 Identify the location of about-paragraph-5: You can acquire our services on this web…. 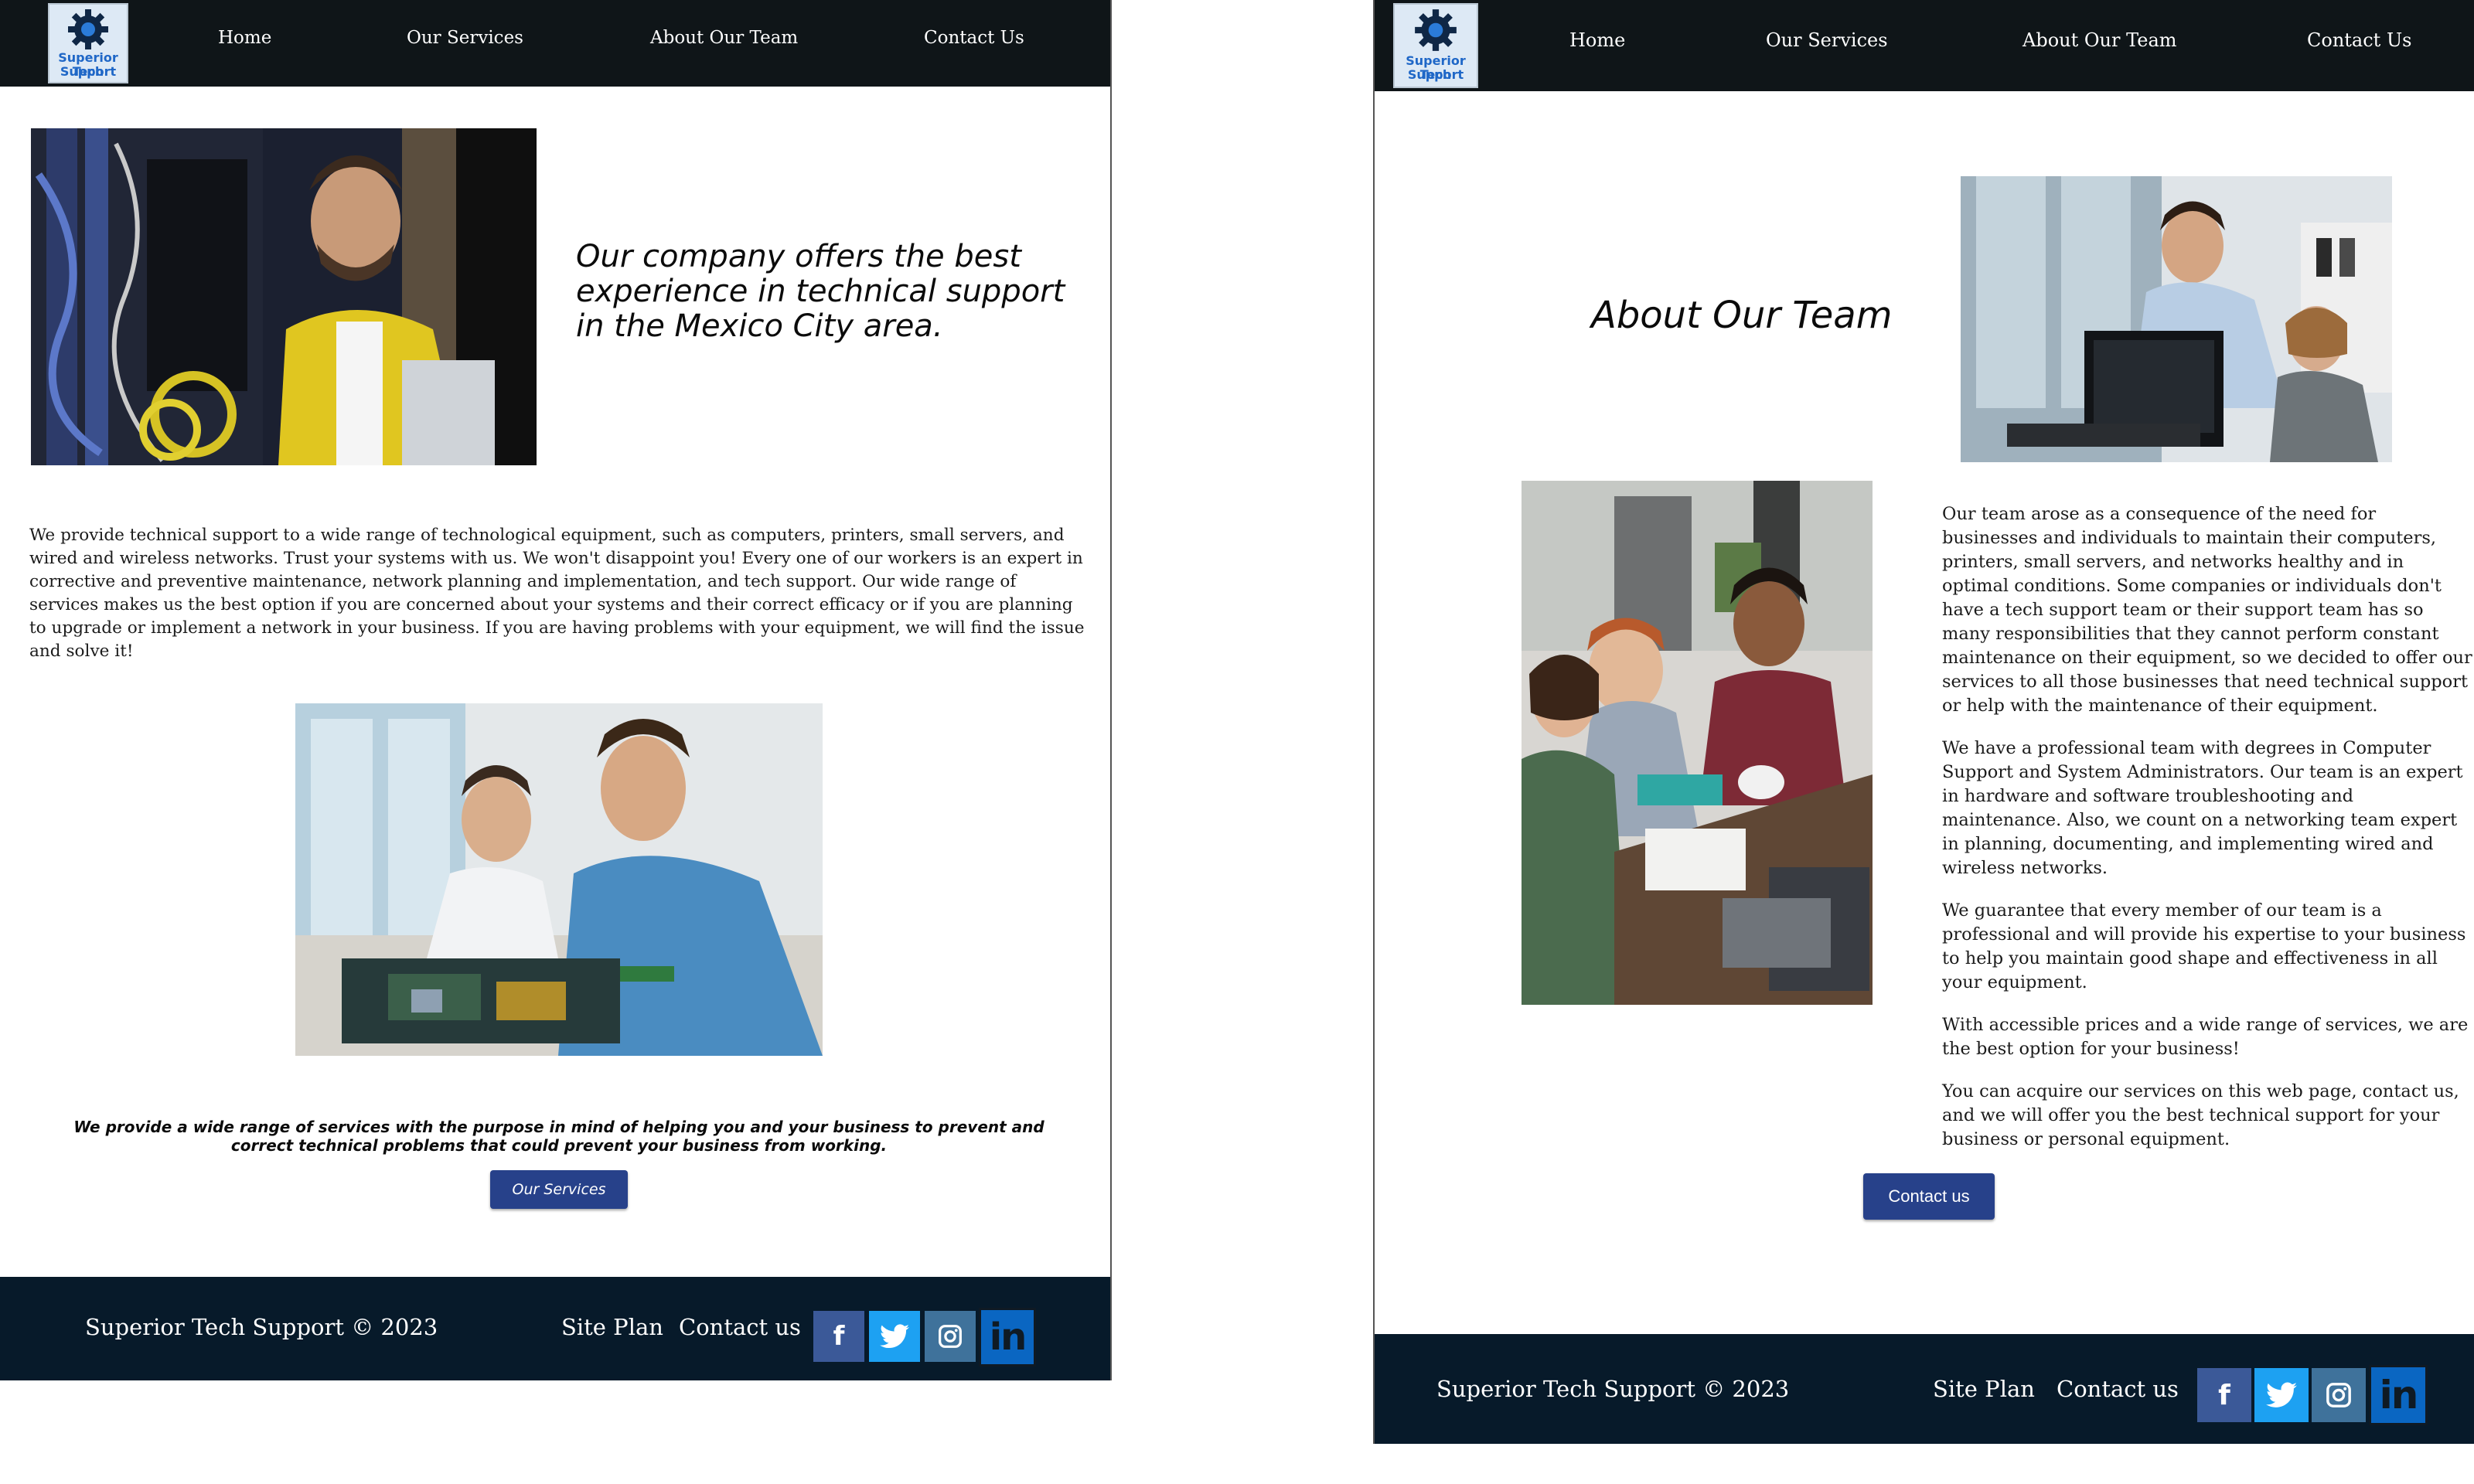
(2200, 1115).